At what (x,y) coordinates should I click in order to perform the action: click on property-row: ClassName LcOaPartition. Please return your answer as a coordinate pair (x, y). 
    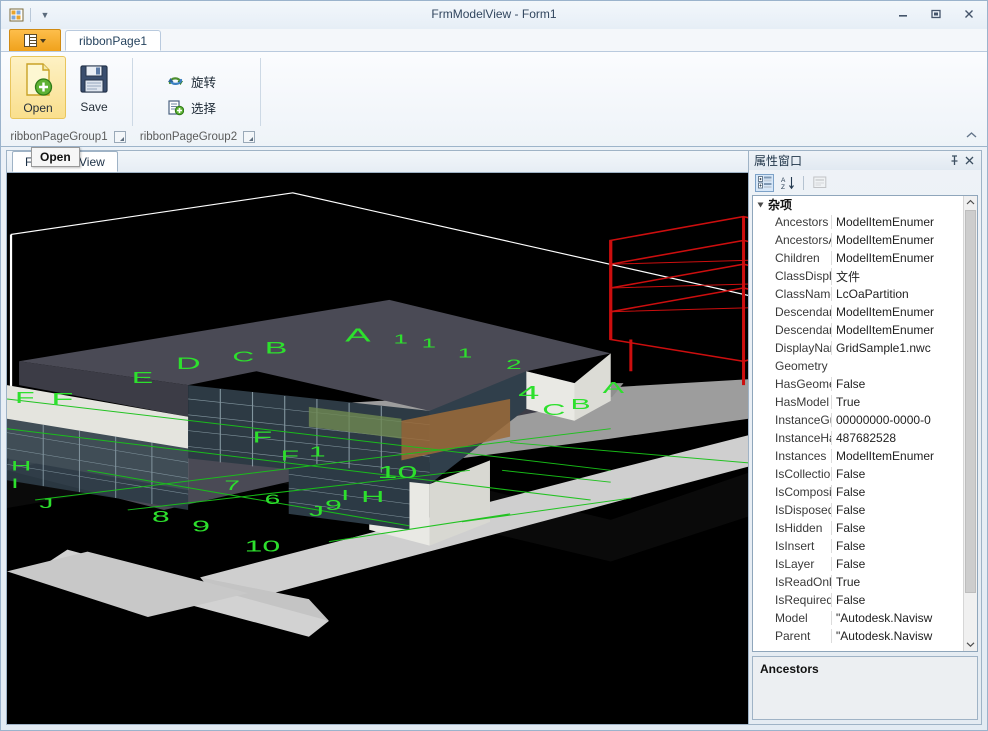
    Looking at the image, I should click on (858, 294).